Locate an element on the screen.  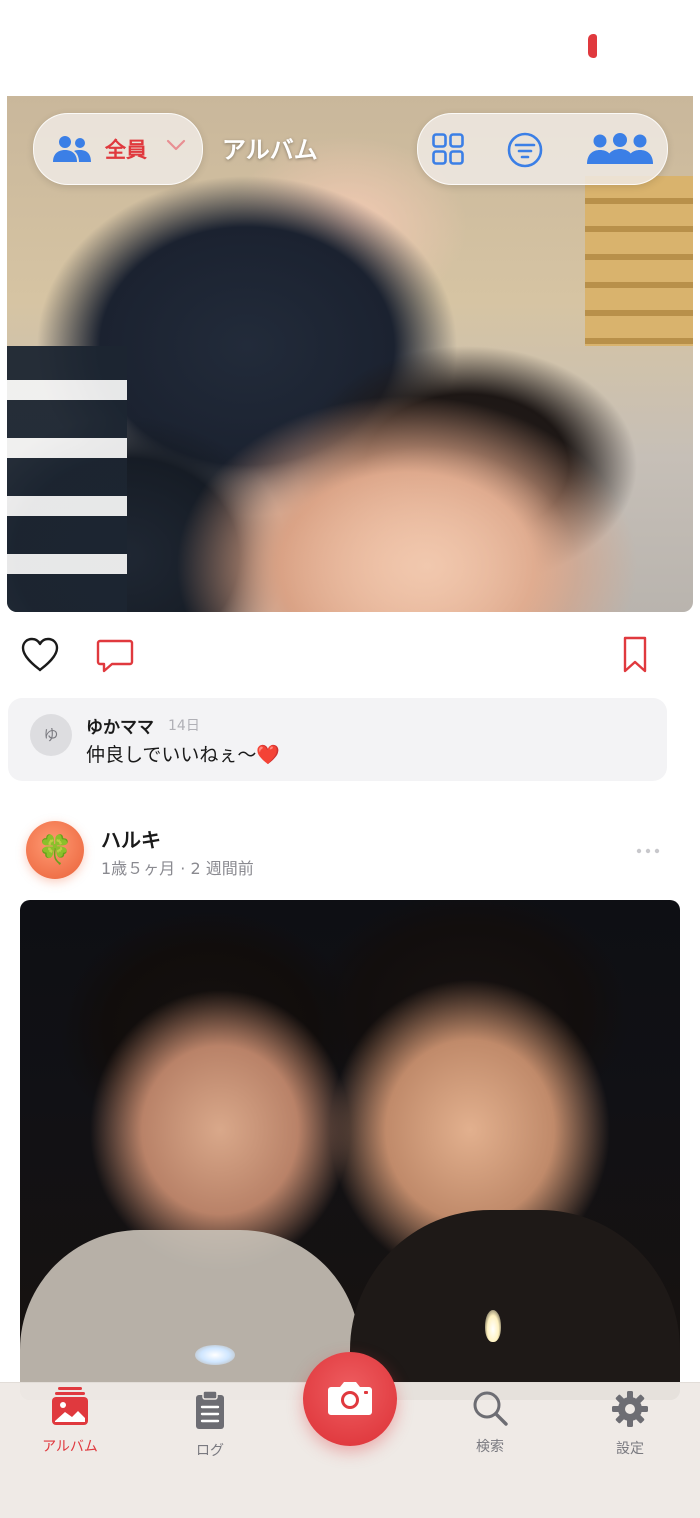
clipboard-icon is located at coordinates (210, 1409).